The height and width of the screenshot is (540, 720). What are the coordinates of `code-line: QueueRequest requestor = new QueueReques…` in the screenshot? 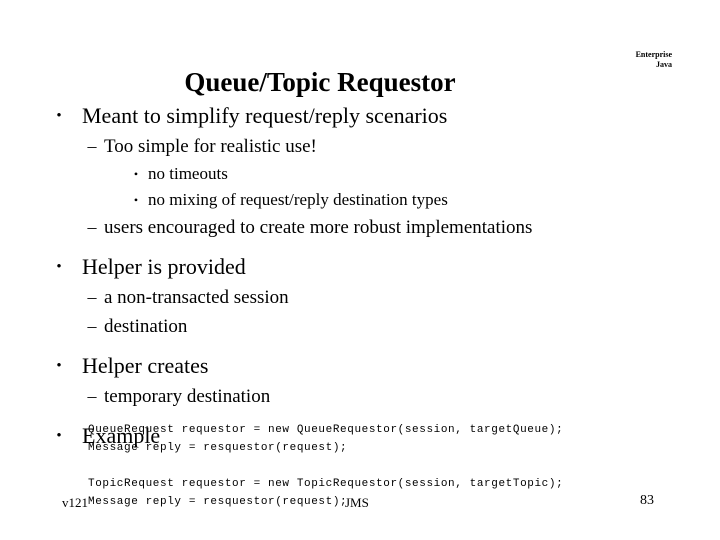 It's located at (326, 430).